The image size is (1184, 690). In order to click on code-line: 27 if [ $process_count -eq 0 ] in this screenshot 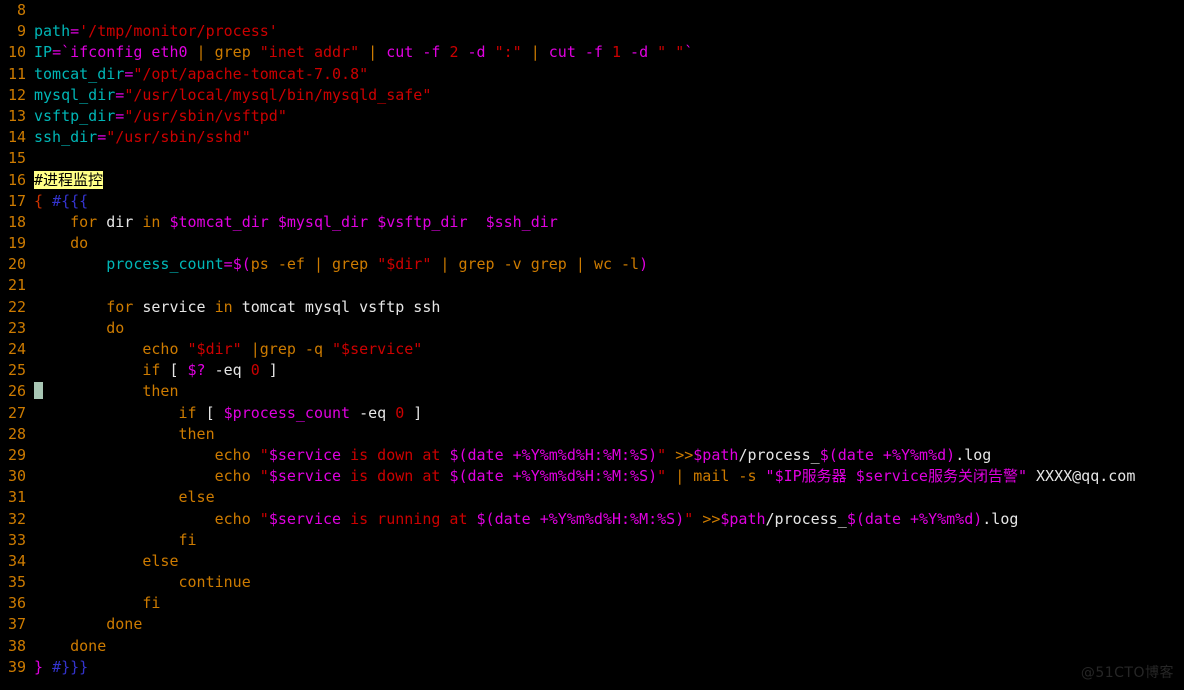, I will do `click(592, 413)`.